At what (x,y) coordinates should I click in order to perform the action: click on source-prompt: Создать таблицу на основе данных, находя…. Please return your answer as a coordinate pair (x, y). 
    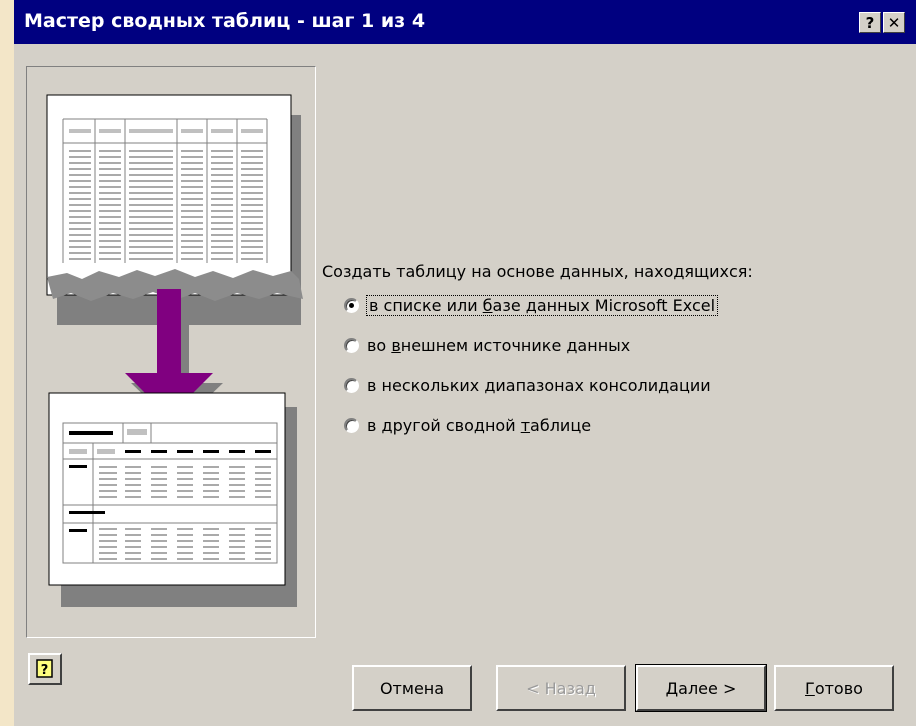
    Looking at the image, I should click on (537, 271).